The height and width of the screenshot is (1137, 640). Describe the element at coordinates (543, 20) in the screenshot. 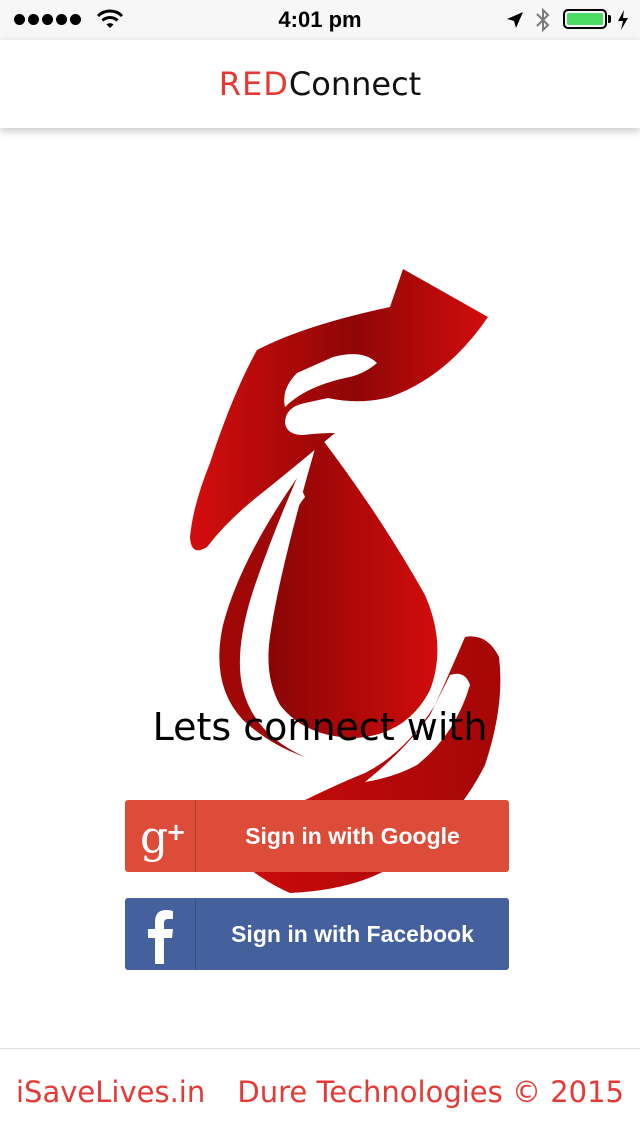

I see `bluetooth-icon` at that location.